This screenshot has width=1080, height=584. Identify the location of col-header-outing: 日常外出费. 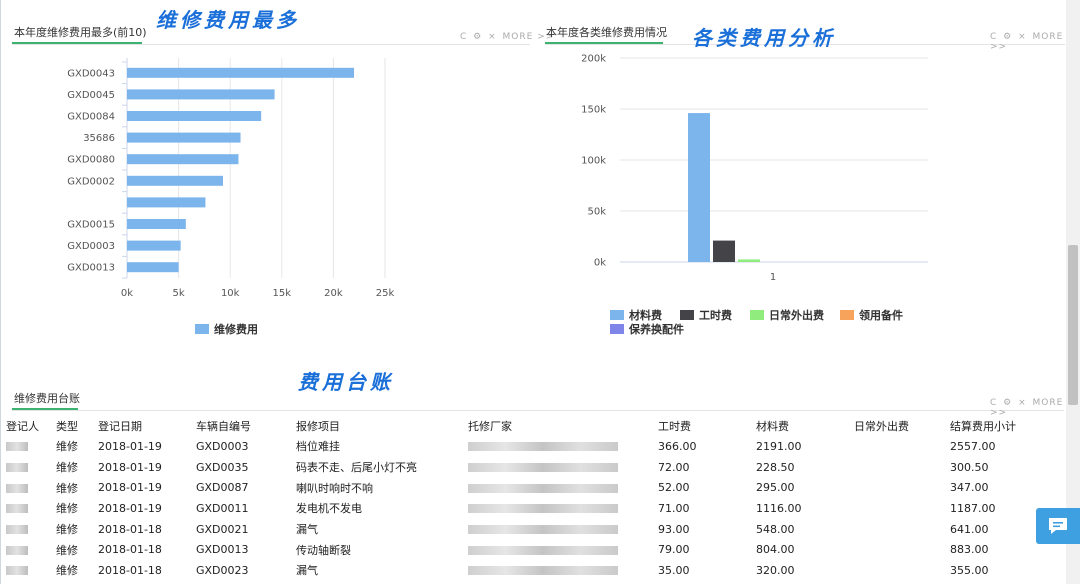
(902, 426).